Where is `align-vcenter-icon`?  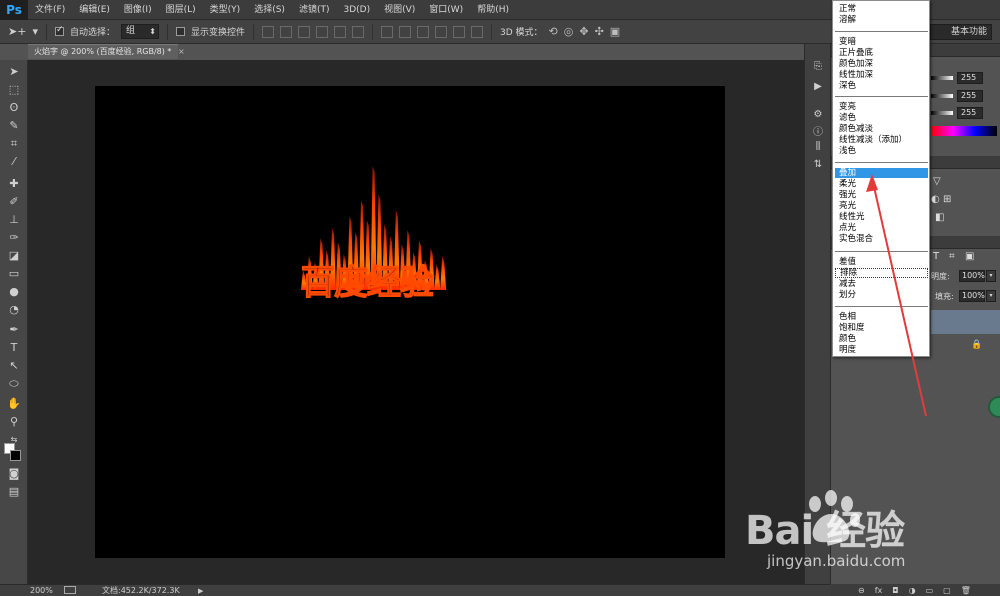 align-vcenter-icon is located at coordinates (286, 31).